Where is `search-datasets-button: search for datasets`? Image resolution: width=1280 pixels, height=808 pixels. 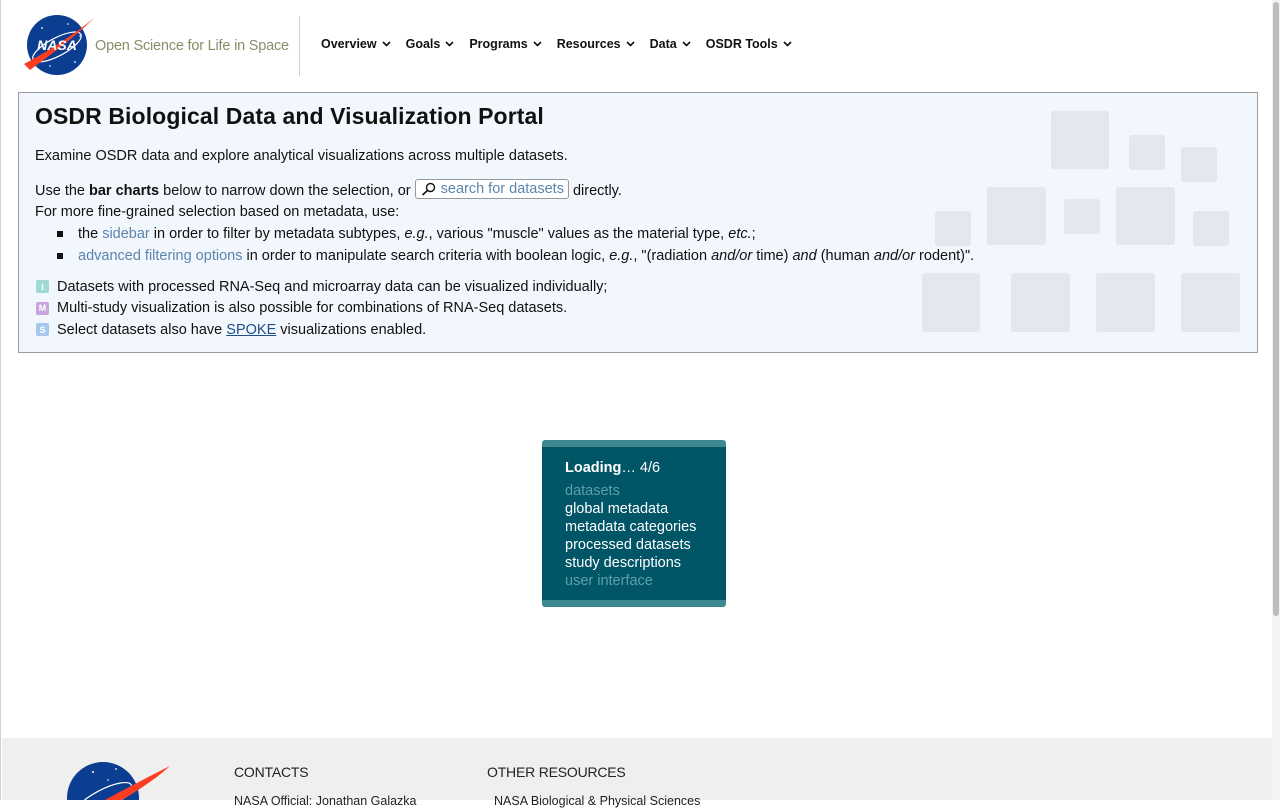 search-datasets-button: search for datasets is located at coordinates (491, 189).